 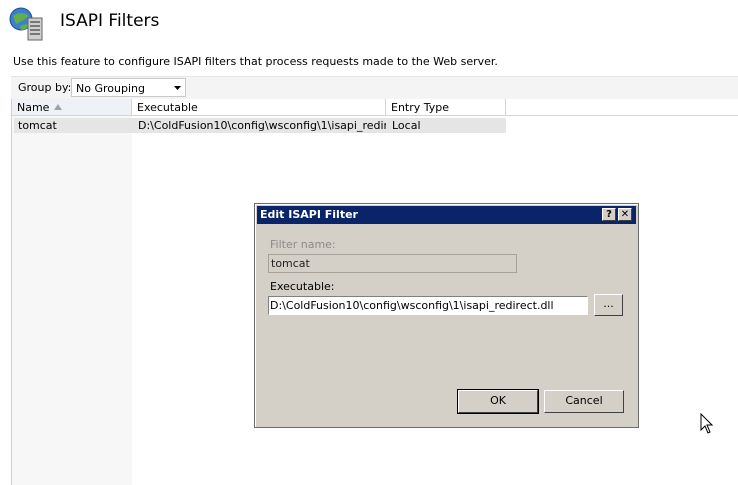 I want to click on filter-name-value: tomcat, so click(x=290, y=263).